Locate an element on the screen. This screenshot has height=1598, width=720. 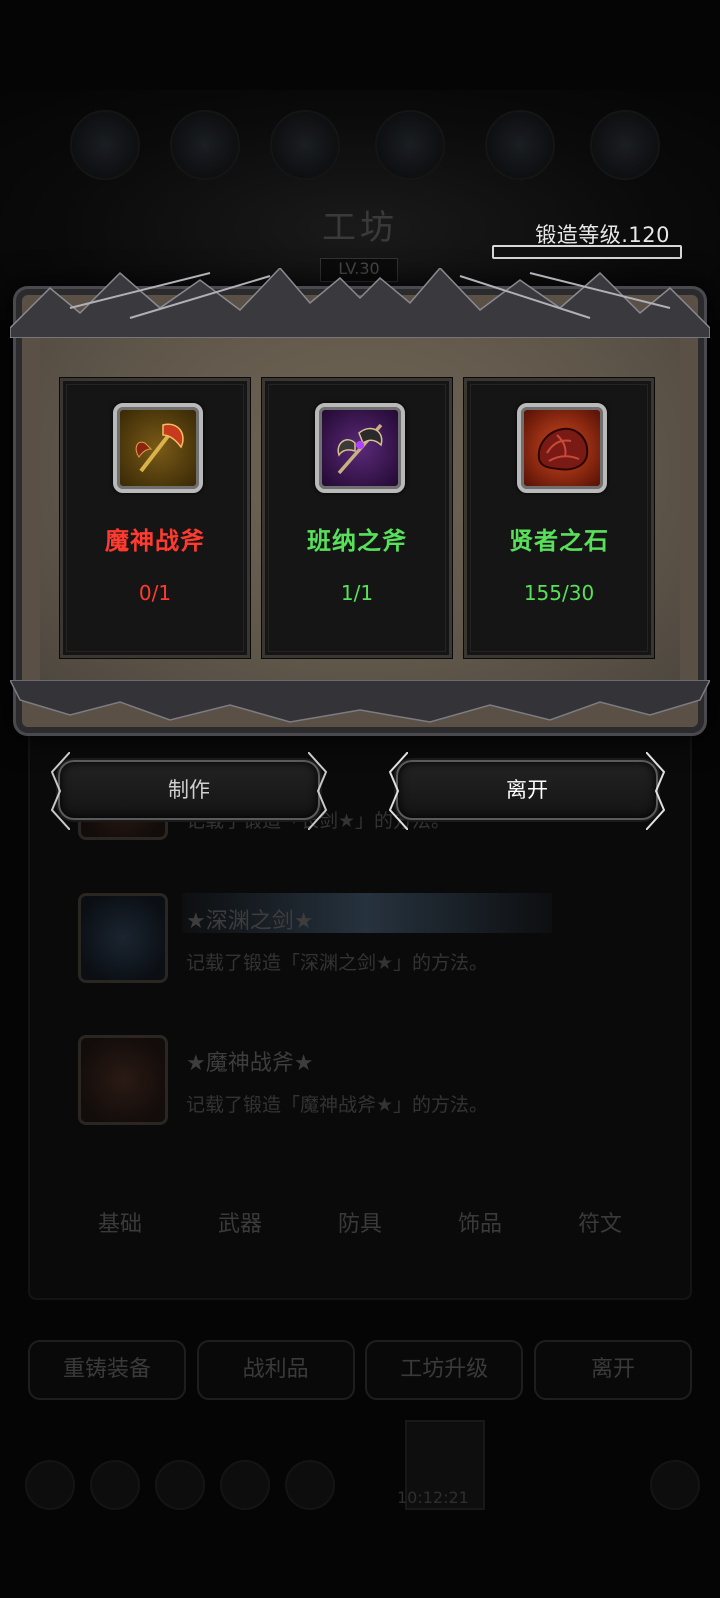
tab-weapons: 武器 is located at coordinates (240, 1225).